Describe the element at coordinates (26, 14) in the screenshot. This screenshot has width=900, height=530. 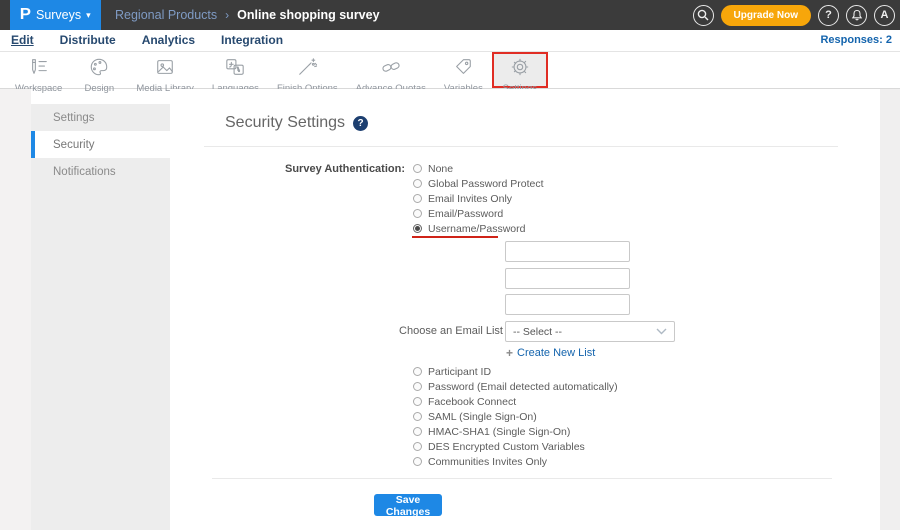
I see `questionpro-logo-icon: P` at that location.